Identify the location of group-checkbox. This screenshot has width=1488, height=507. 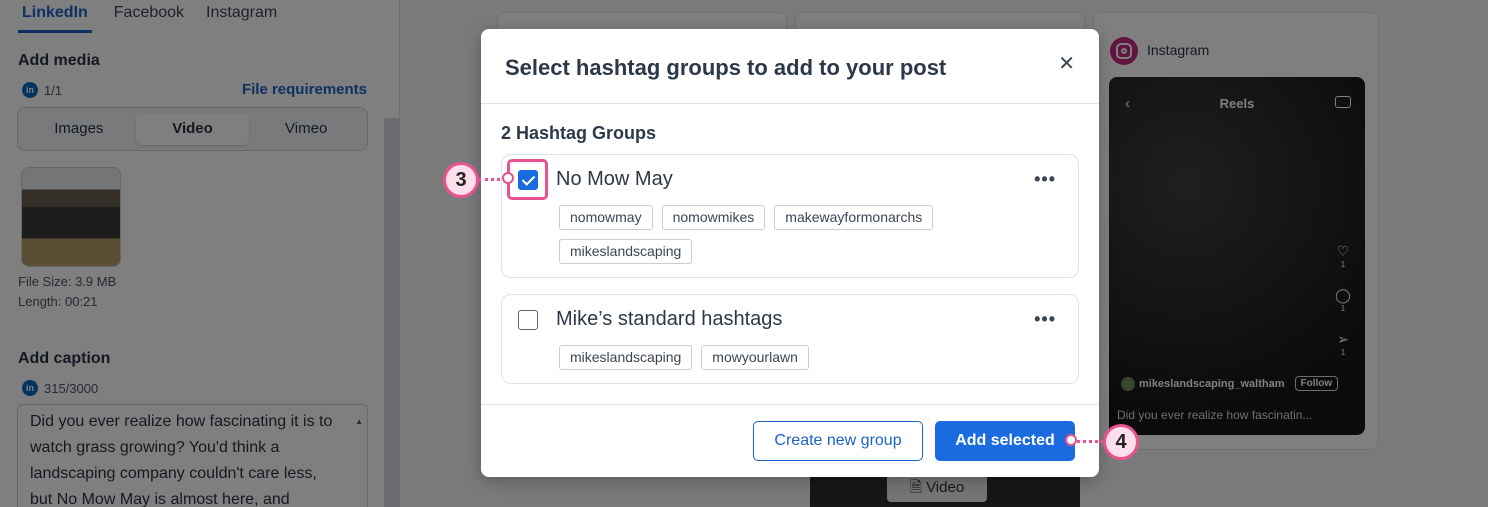
(528, 320).